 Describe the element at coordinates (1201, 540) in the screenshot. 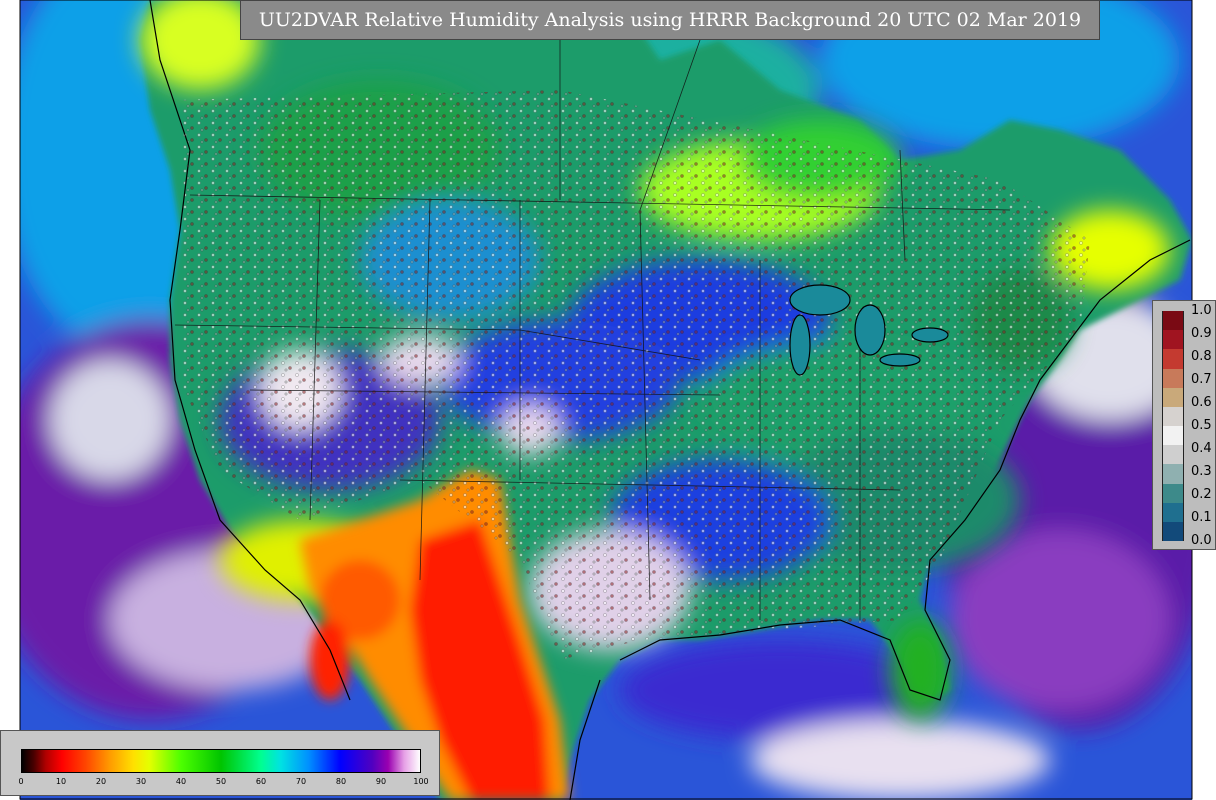

I see `rh-legend-label: 0.0` at that location.